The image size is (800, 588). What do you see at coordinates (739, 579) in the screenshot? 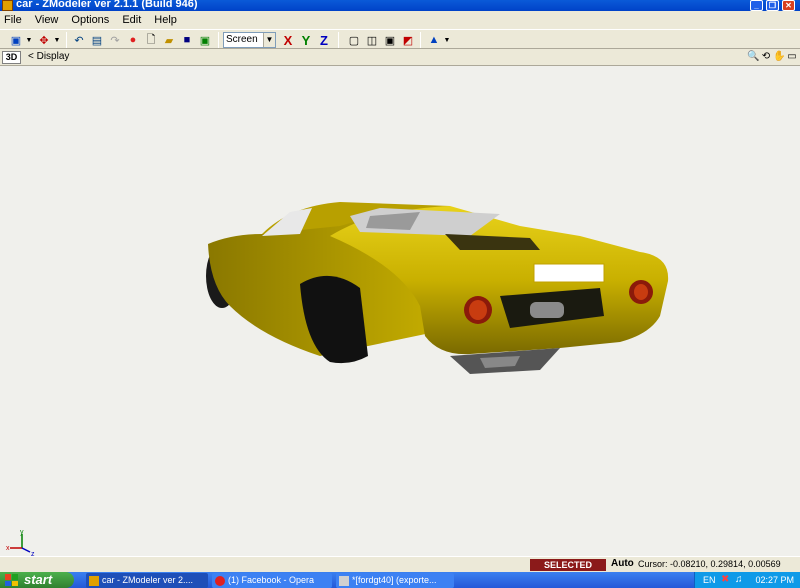
I see `volume-icon: ♫` at bounding box center [739, 579].